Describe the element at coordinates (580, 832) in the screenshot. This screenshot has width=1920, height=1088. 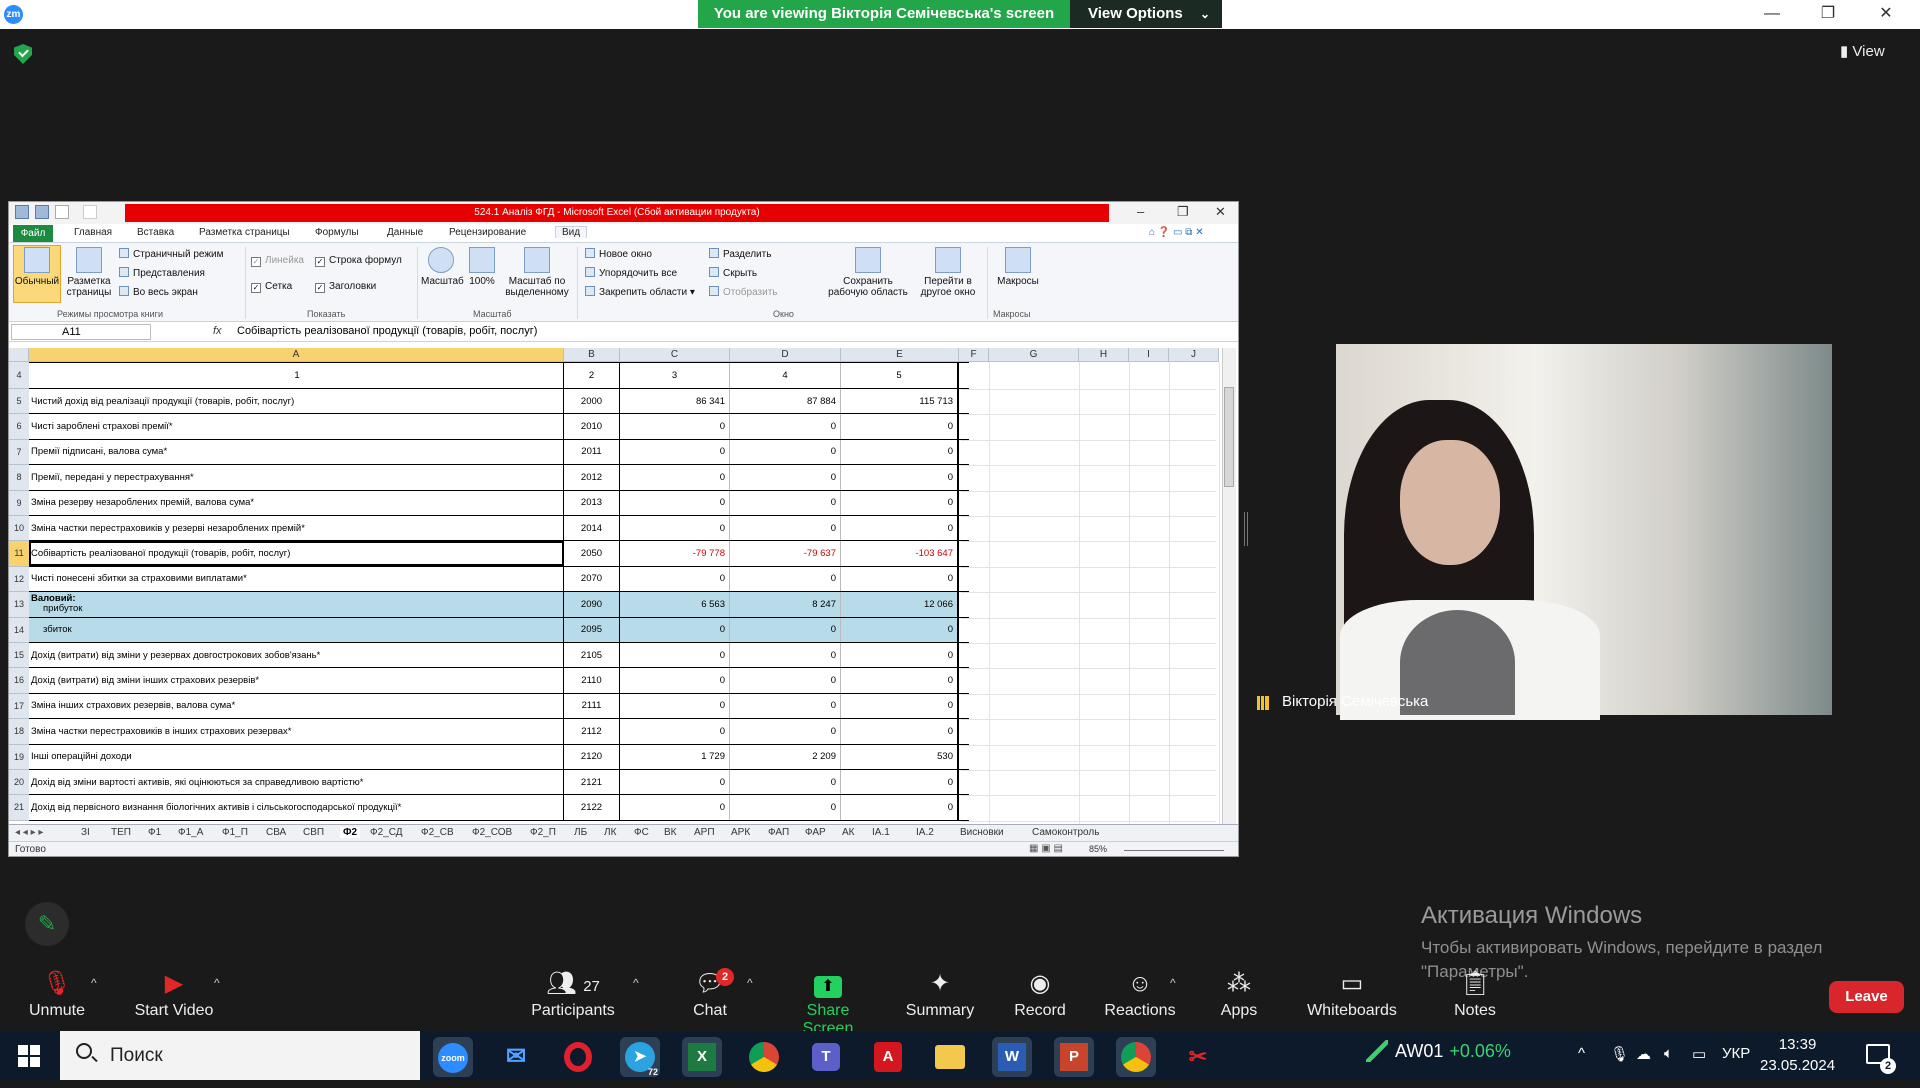
I see `sheet-tab: ЛБ` at that location.